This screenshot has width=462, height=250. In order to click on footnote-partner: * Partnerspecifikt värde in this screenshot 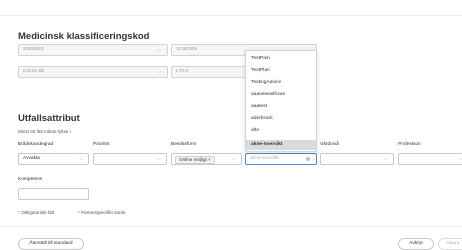, I will do `click(102, 212)`.